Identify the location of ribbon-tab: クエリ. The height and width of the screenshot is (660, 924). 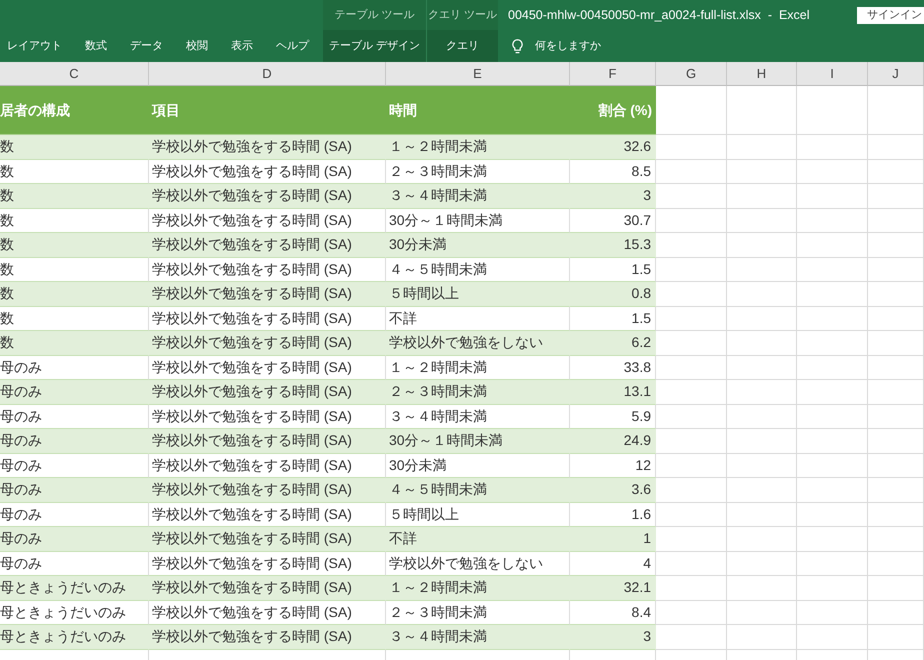
(462, 46).